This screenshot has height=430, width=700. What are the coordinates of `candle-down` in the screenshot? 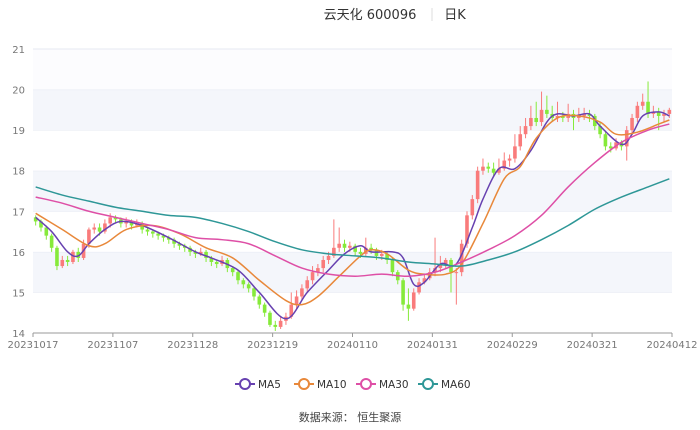 It's located at (270, 318).